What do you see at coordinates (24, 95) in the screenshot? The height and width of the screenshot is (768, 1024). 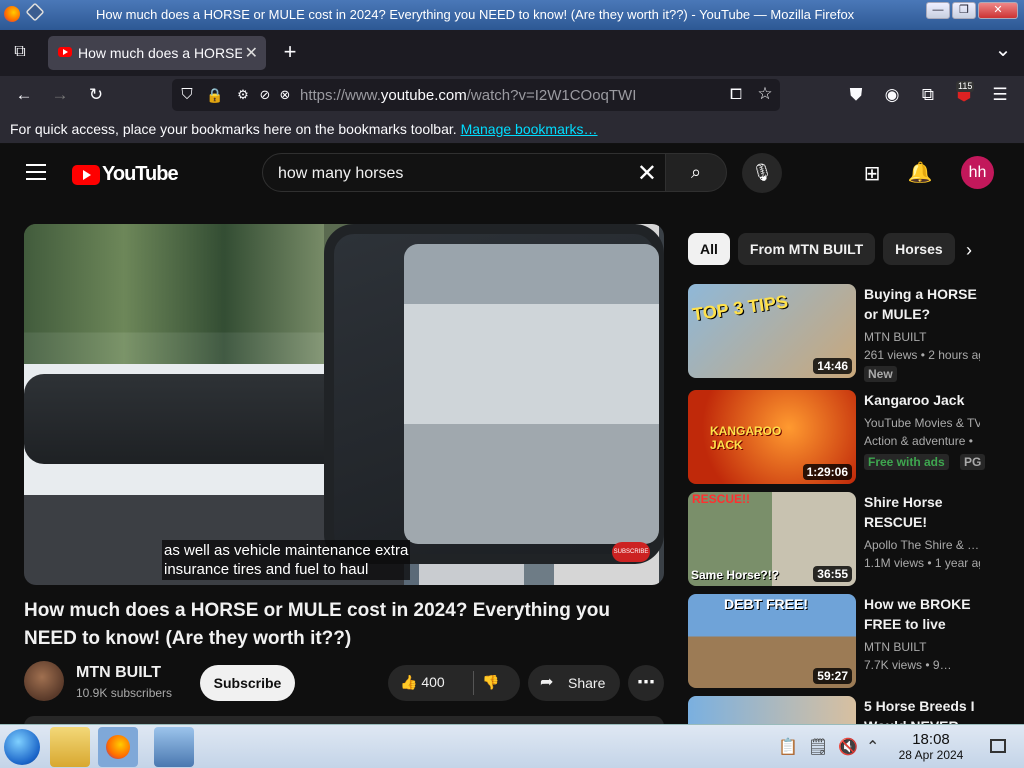 I see `back-button: ←` at bounding box center [24, 95].